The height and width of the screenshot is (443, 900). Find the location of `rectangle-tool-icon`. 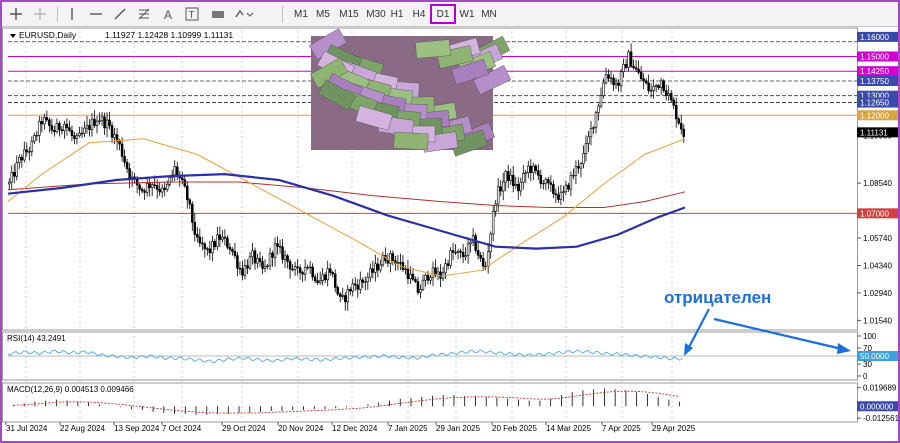

rectangle-tool-icon is located at coordinates (218, 14).